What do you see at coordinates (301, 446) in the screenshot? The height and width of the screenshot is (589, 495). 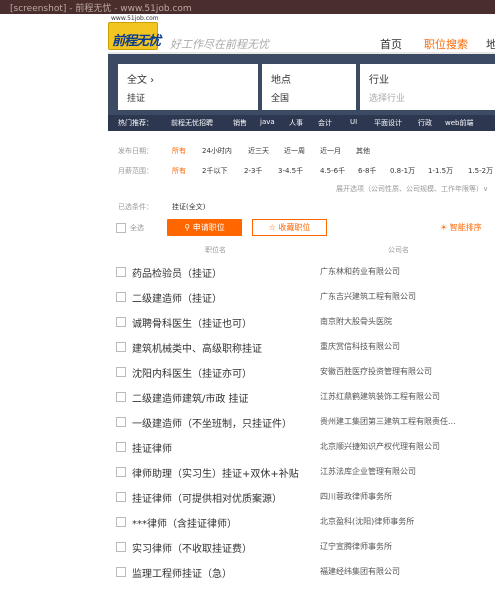 I see `job-row: 挂证律师 北京顺兴捷知识产权代理有限公司` at bounding box center [301, 446].